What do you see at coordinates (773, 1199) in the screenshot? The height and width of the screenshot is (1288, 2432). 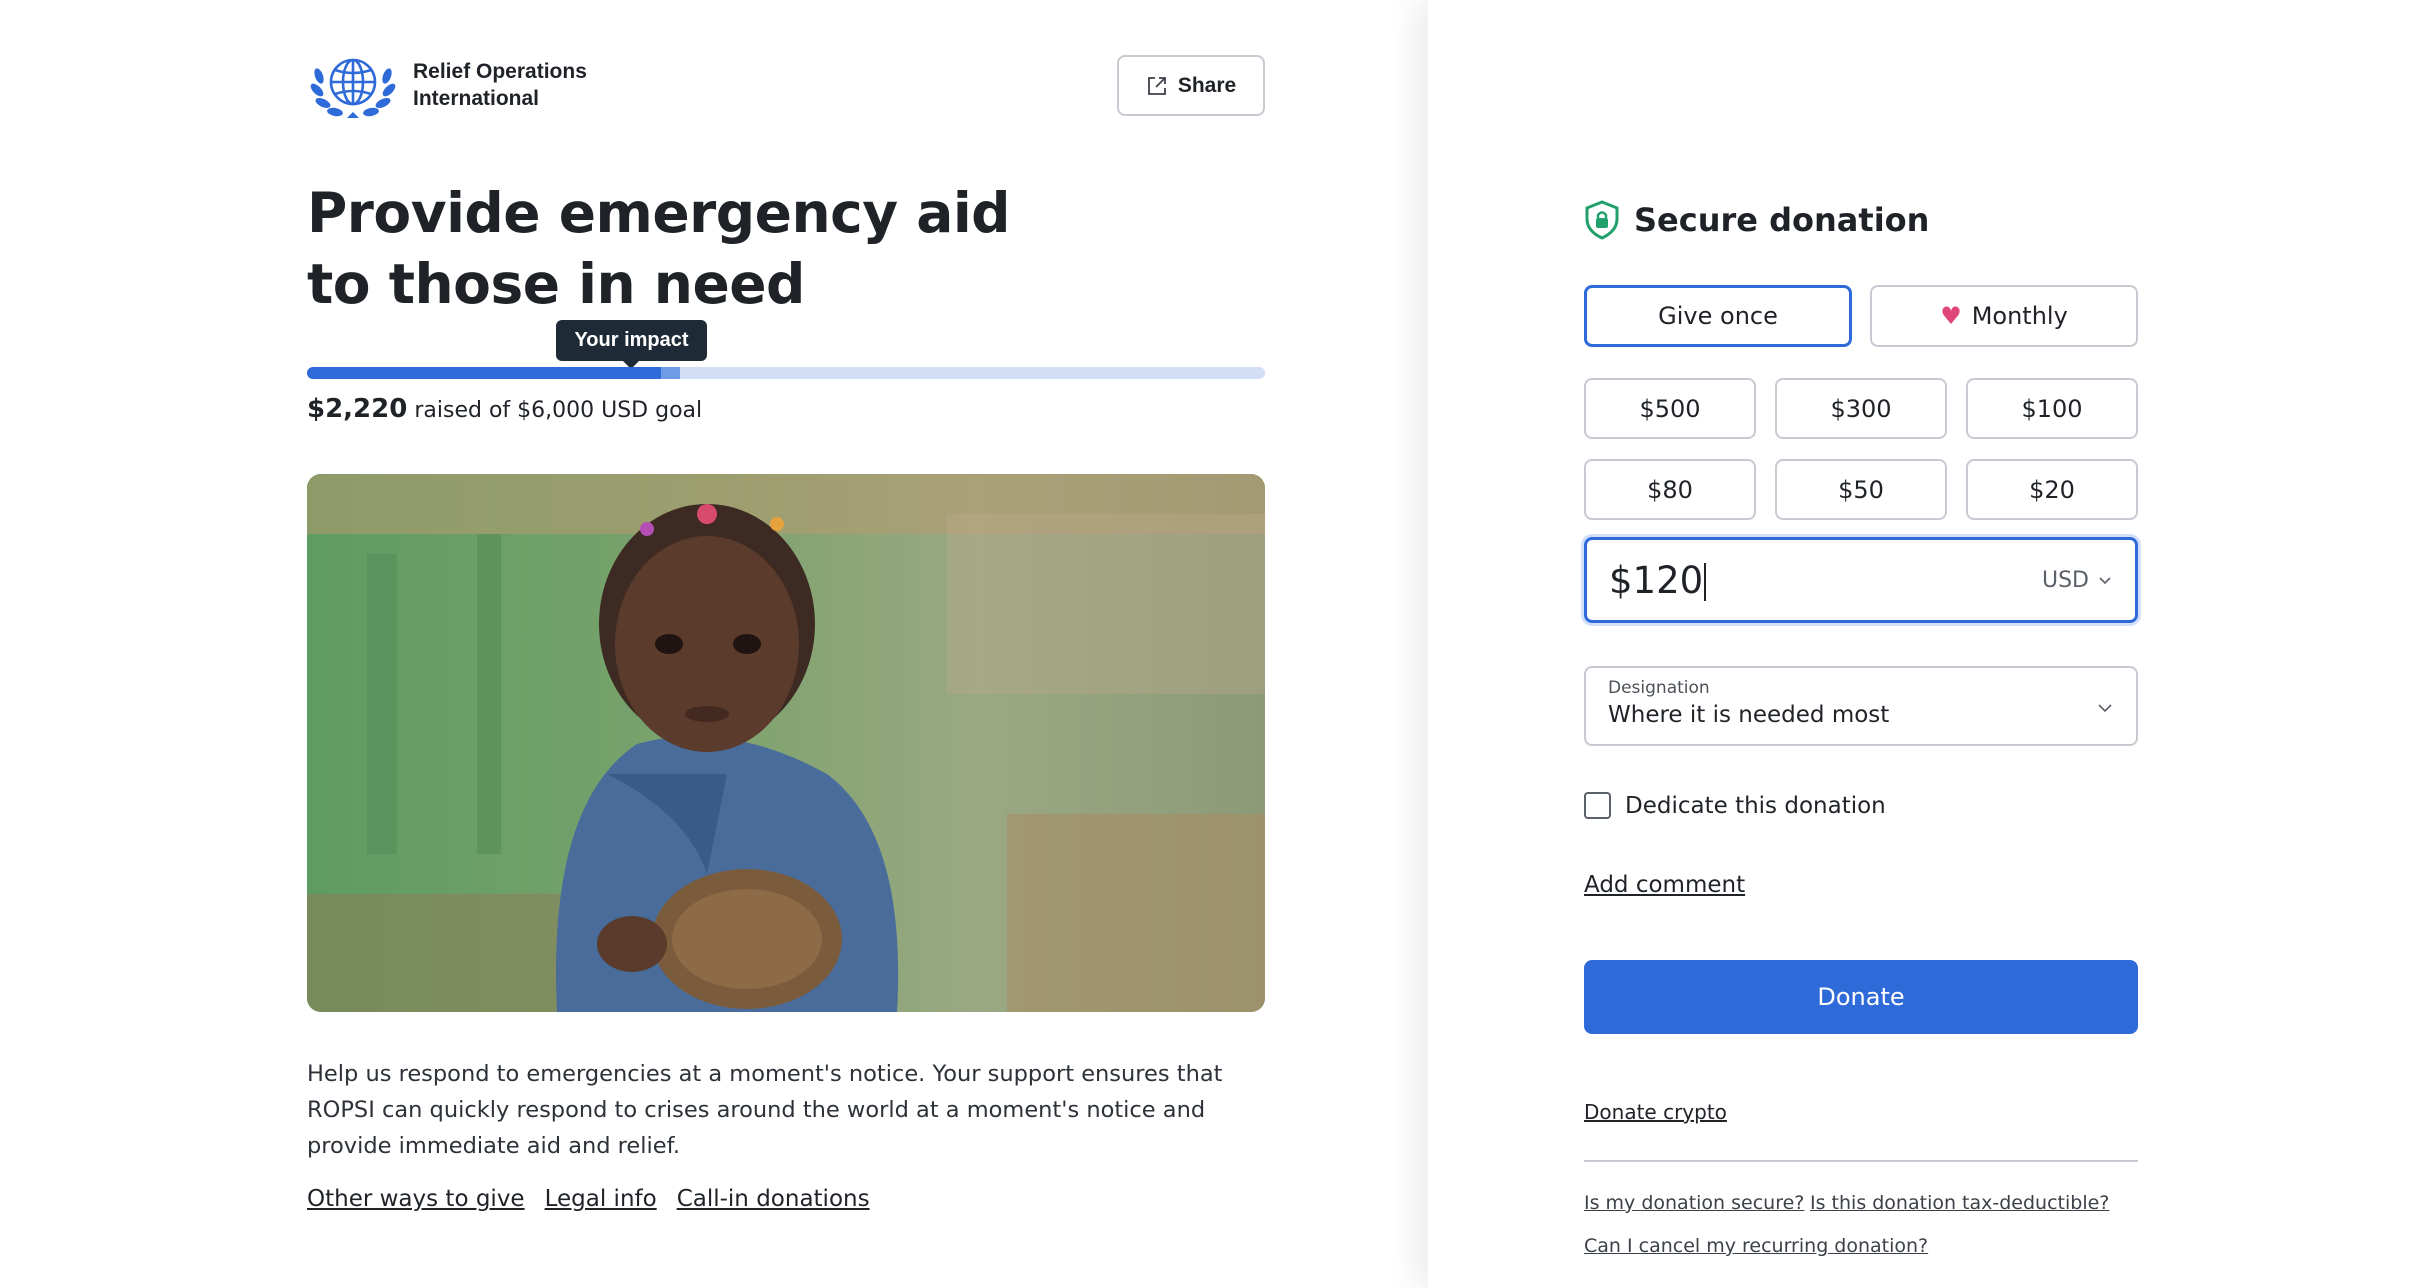 I see `link-call-in: Call-in donations` at bounding box center [773, 1199].